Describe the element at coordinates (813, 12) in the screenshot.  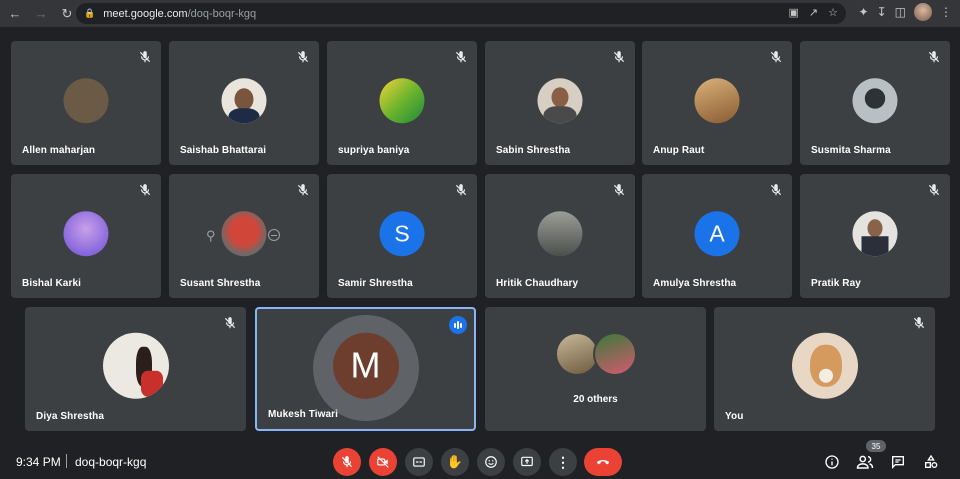
I see `share-icon: ↗` at that location.